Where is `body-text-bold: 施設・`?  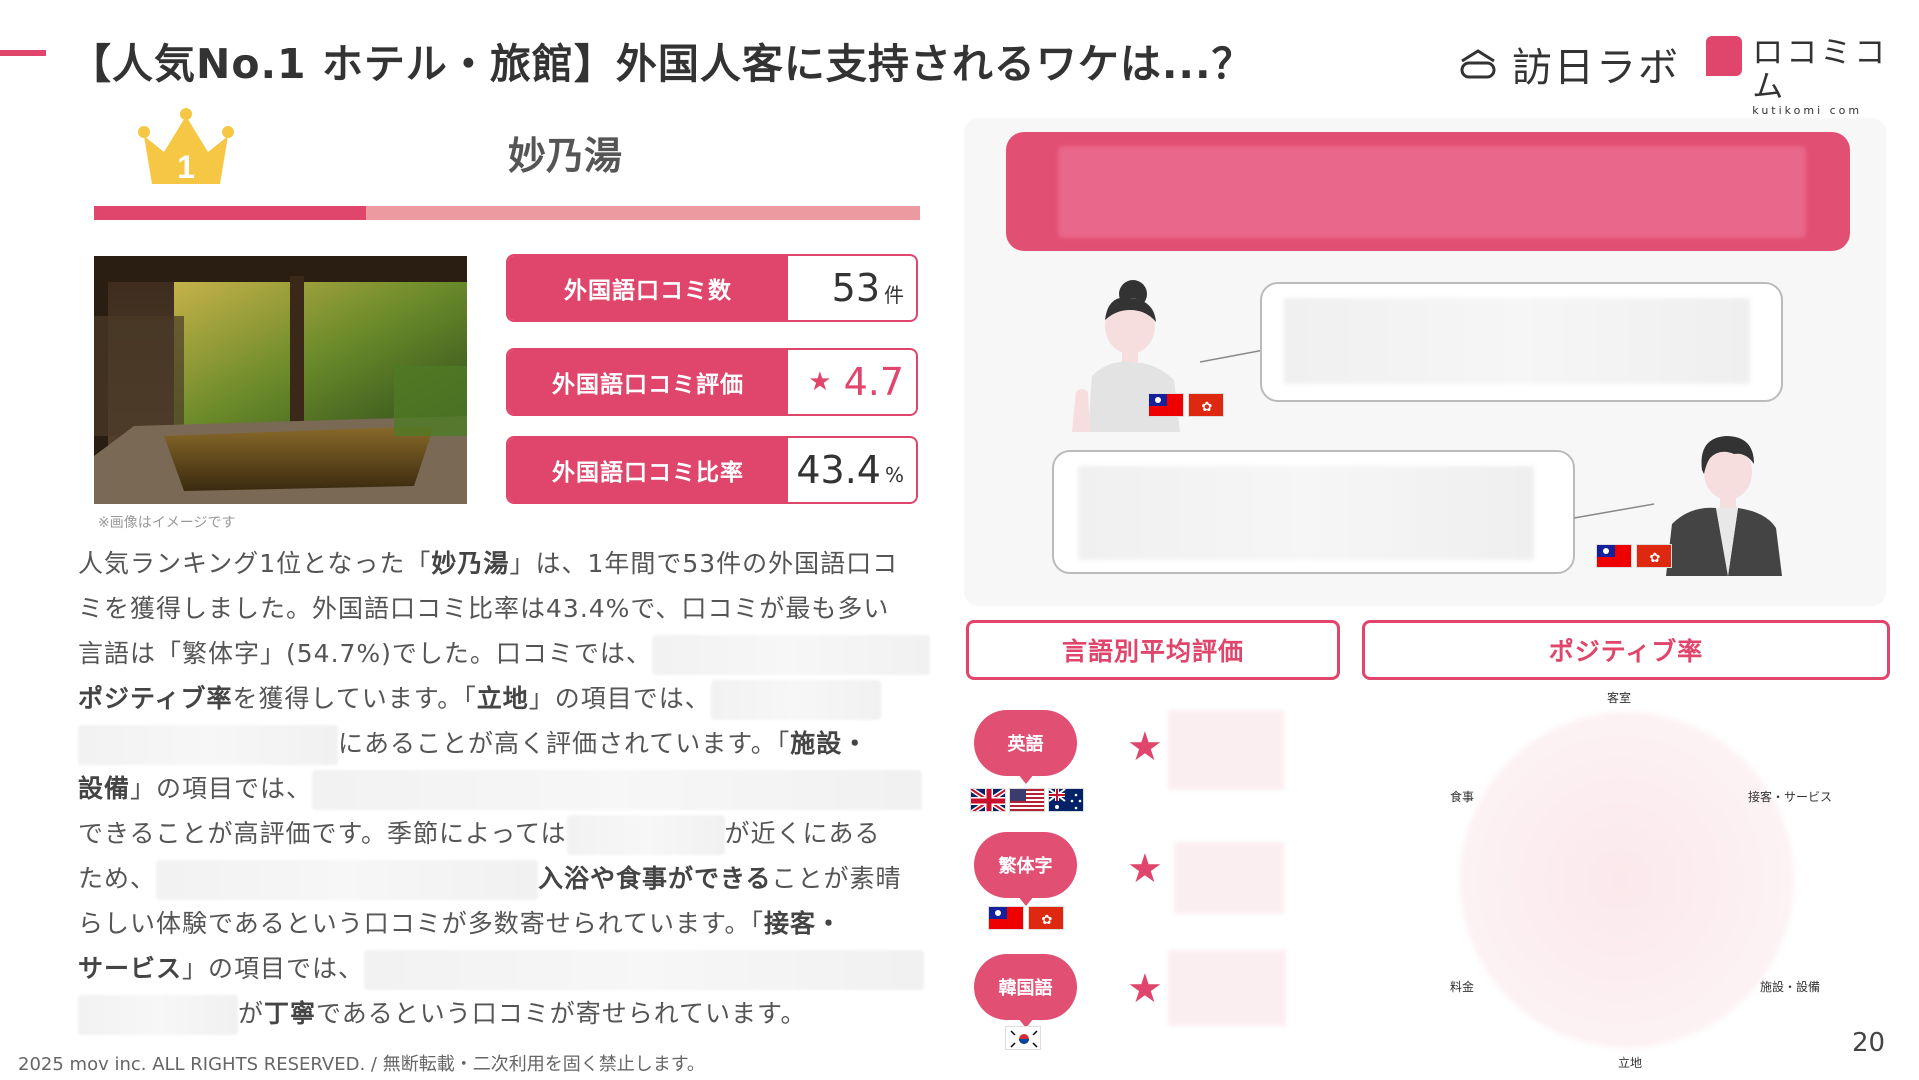
body-text-bold: 施設・ is located at coordinates (829, 743).